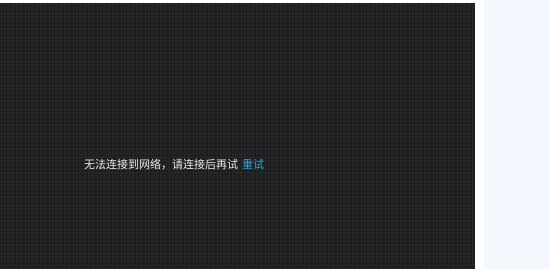  I want to click on error-text: 无法连接到网络，请连接后再试, so click(161, 164).